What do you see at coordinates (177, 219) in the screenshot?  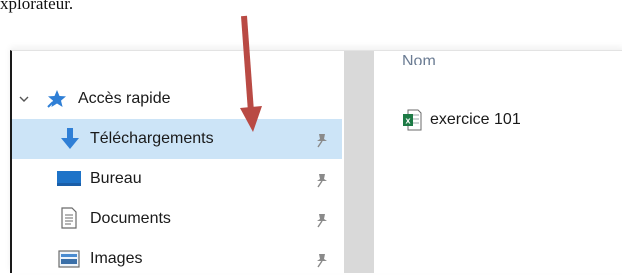 I see `nav-item-documents: Documents` at bounding box center [177, 219].